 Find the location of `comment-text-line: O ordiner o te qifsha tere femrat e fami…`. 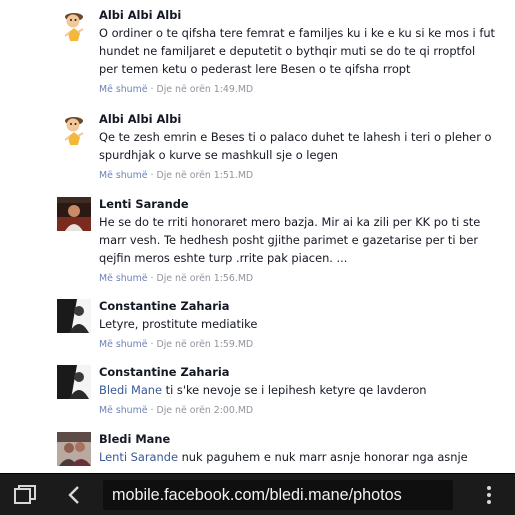

comment-text-line: O ordiner o te qifsha tere femrat e fami… is located at coordinates (297, 33).